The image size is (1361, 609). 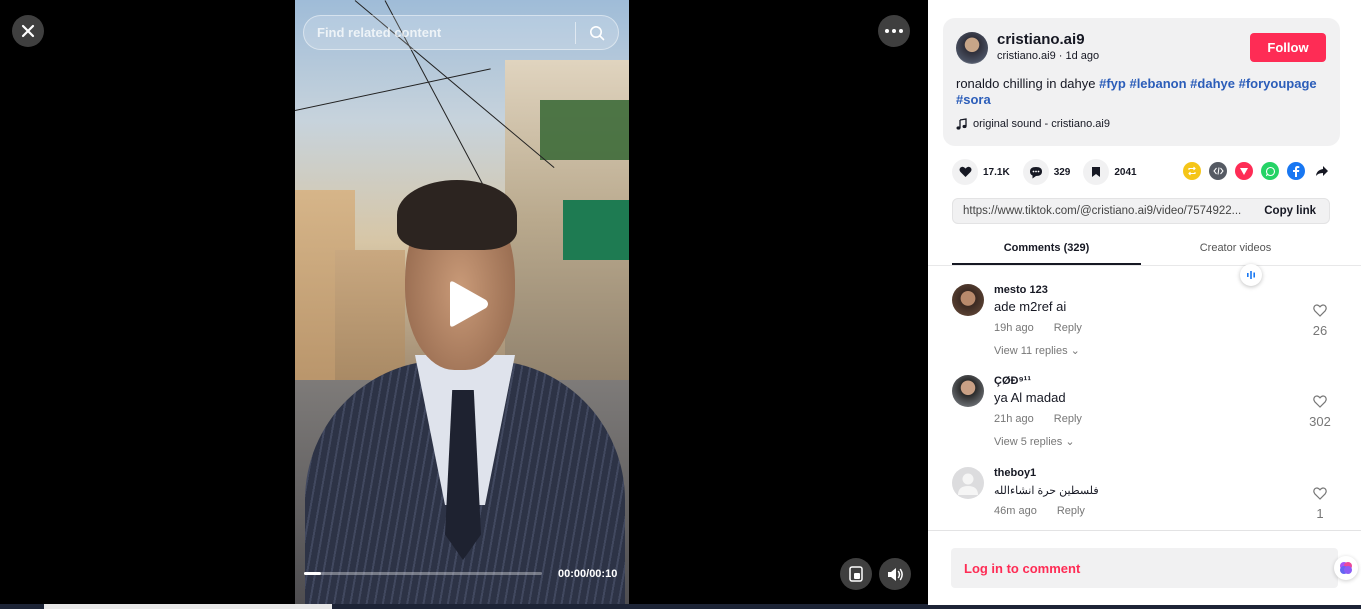 What do you see at coordinates (1144, 568) in the screenshot?
I see `login-to-comment-button: Log in to comment` at bounding box center [1144, 568].